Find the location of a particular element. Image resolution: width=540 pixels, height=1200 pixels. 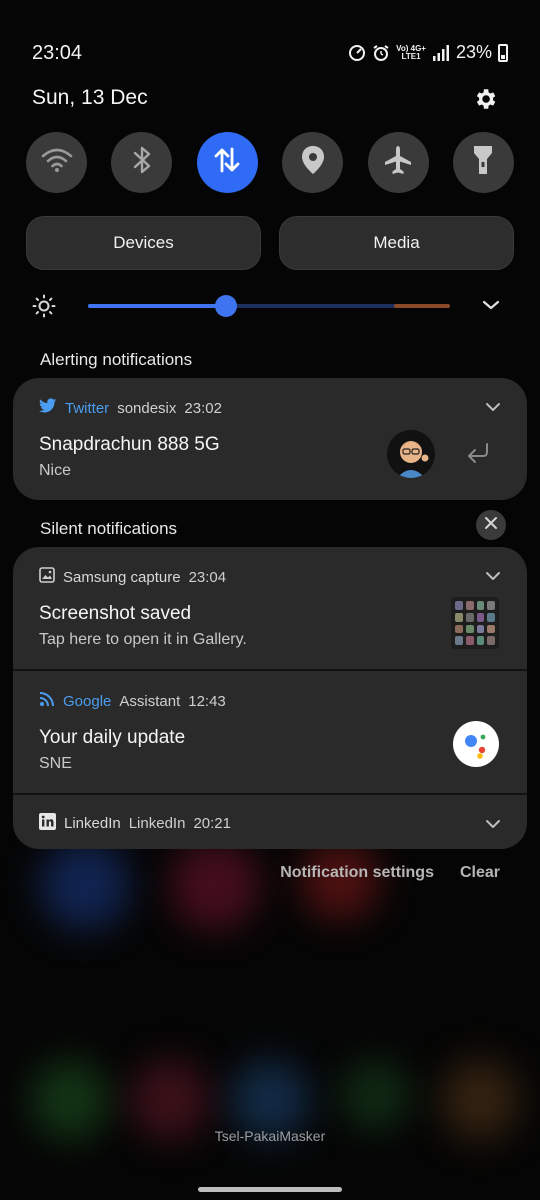

clear-all-button: Clear is located at coordinates (480, 873).